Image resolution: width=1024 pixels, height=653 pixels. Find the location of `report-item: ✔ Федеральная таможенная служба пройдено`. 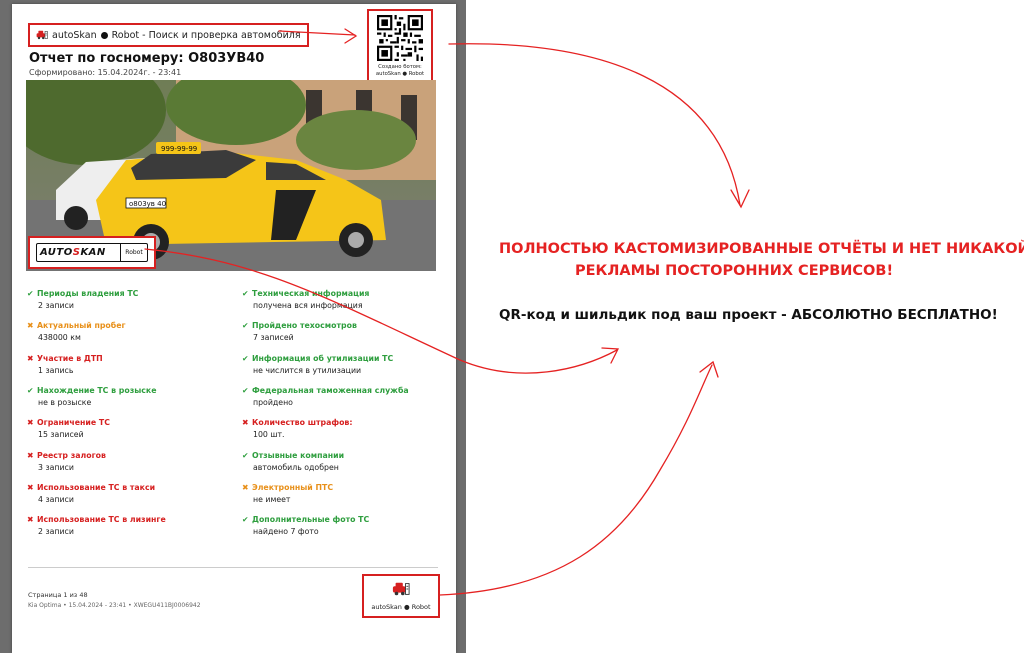

report-item: ✔ Федеральная таможенная служба пройдено is located at coordinates (342, 396).